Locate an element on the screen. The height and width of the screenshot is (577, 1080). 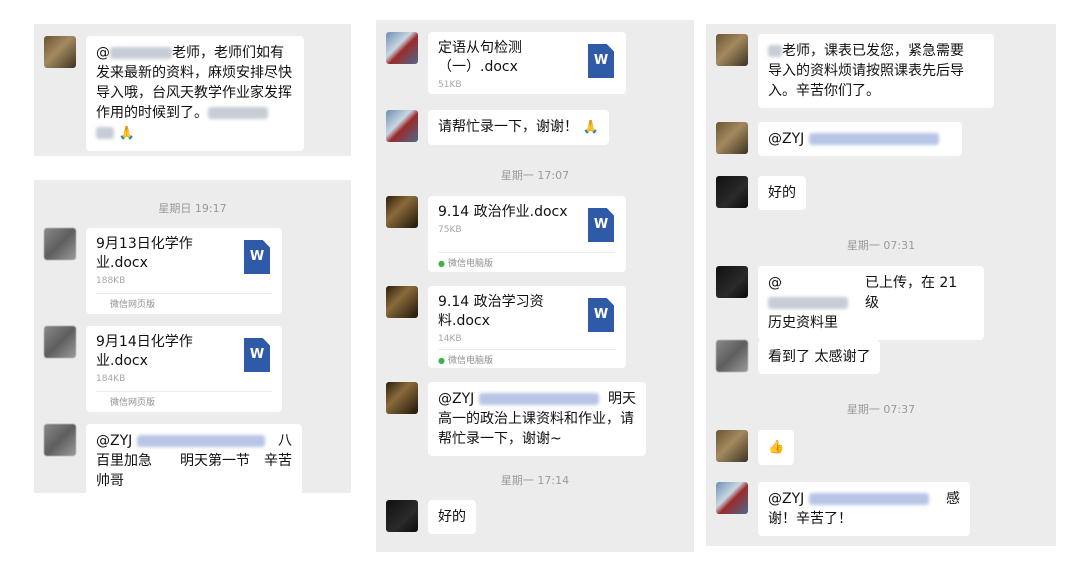
message-row: 9月14日化学作业.docx 184KB W 微信网页版 is located at coordinates (163, 369).